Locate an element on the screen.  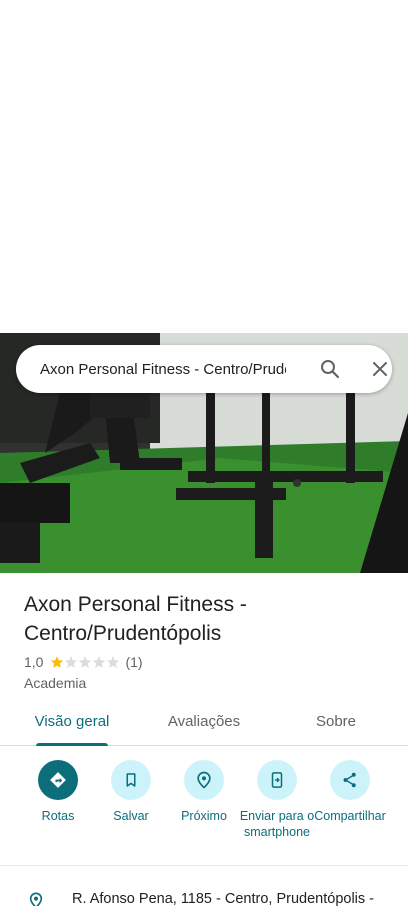
send-to-phone-button-circle is located at coordinates (277, 780).